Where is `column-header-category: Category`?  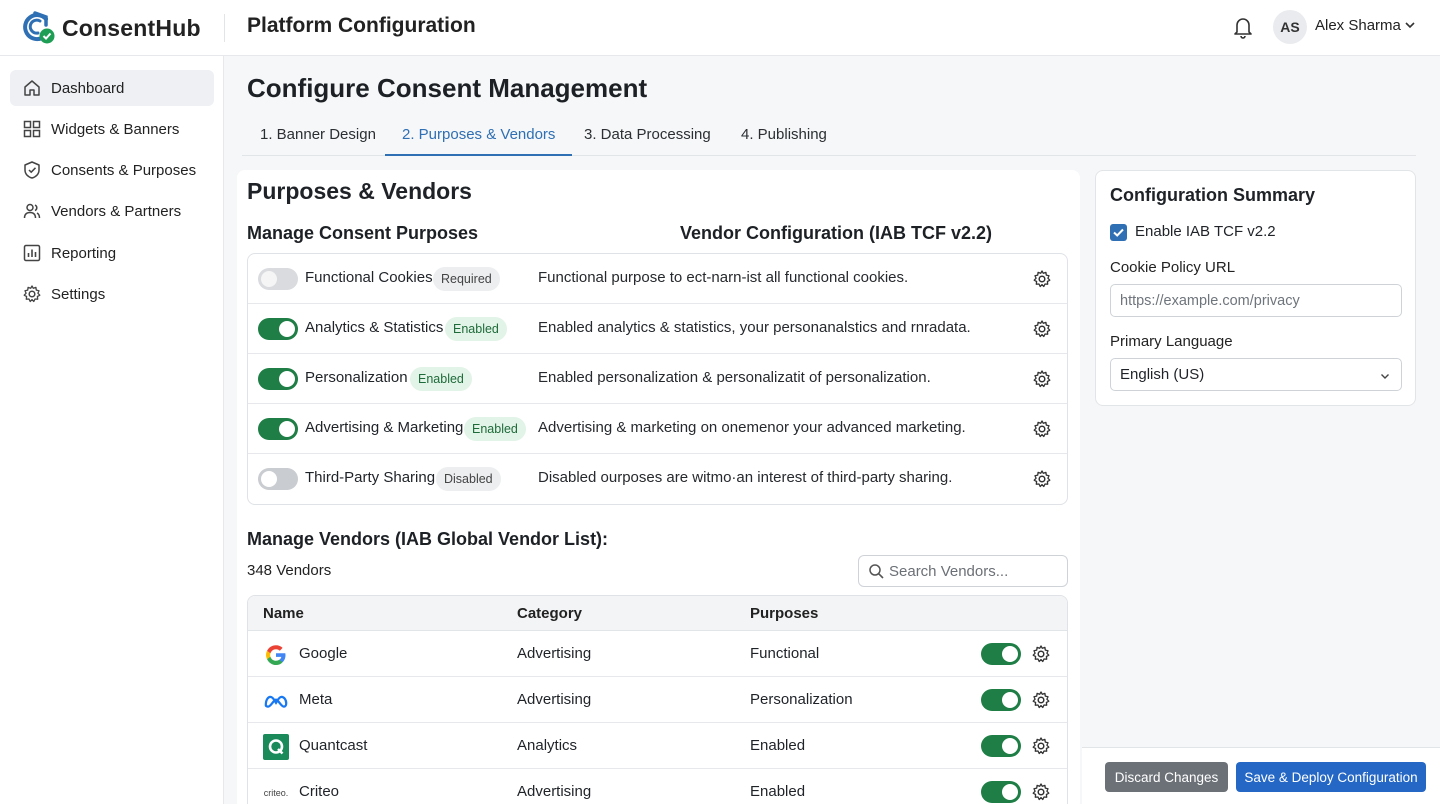
column-header-category: Category is located at coordinates (549, 613).